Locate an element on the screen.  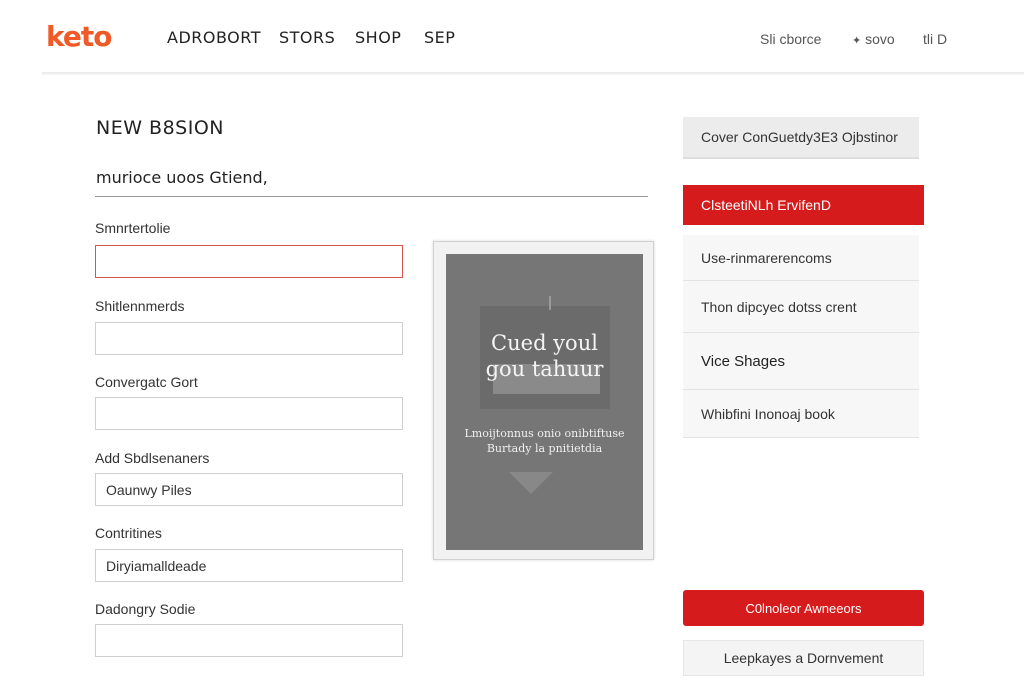
field-label-5: Contritines is located at coordinates (128, 533).